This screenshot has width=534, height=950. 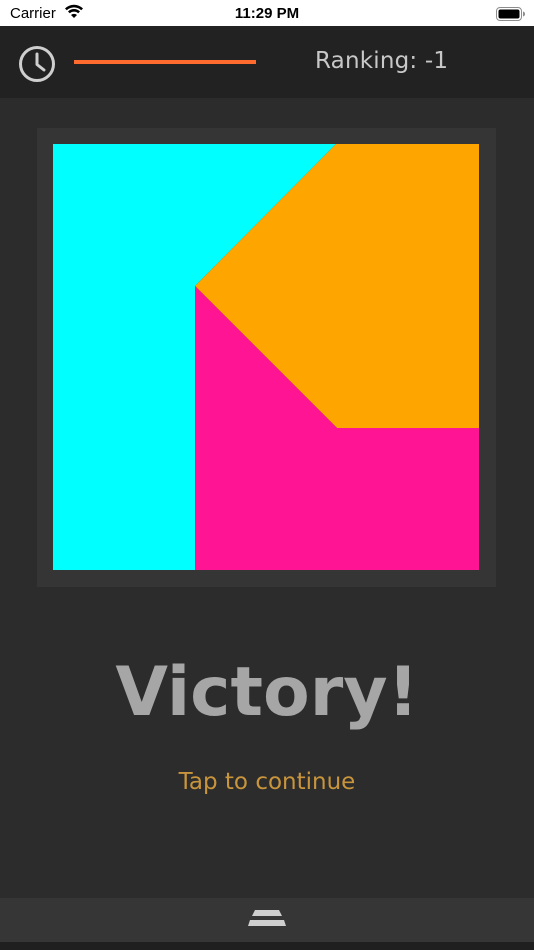 What do you see at coordinates (267, 692) in the screenshot?
I see `victory-title: Victory!` at bounding box center [267, 692].